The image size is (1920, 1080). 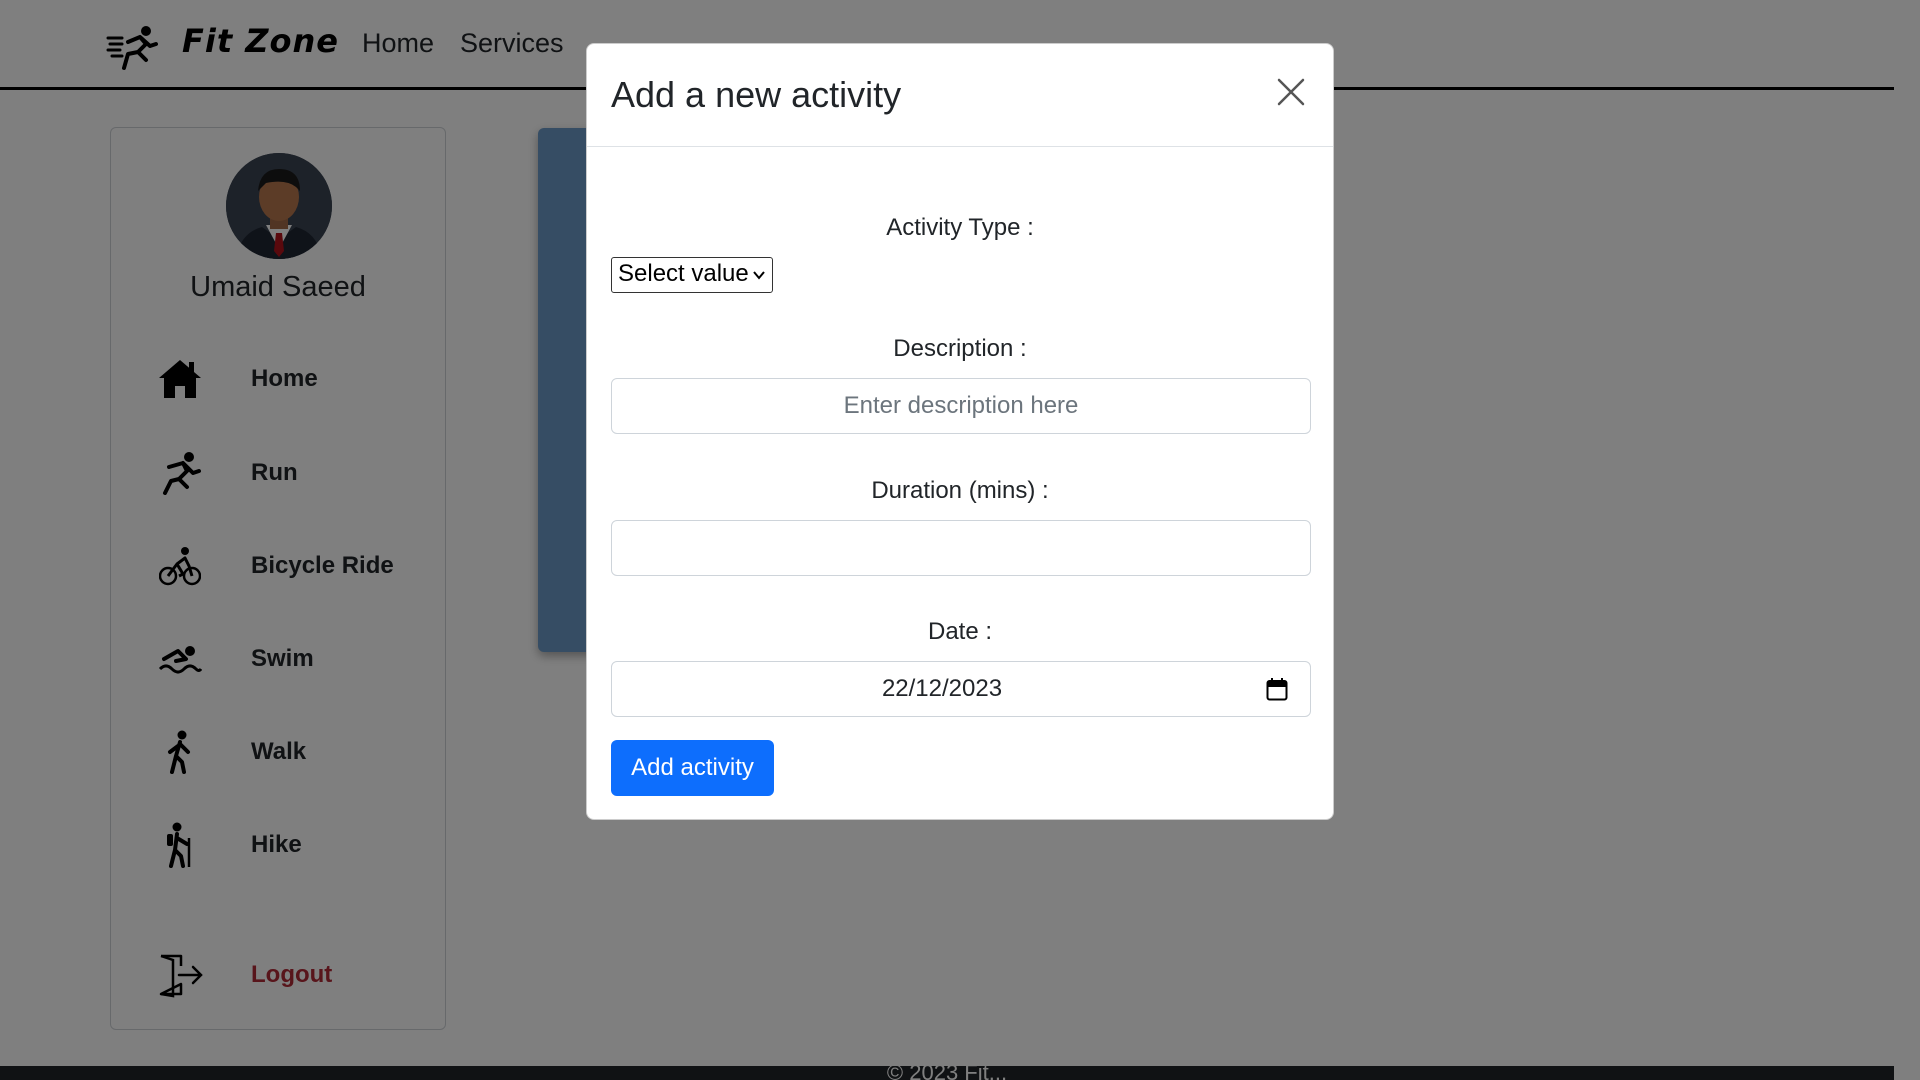 I want to click on calendar-icon, so click(x=1277, y=689).